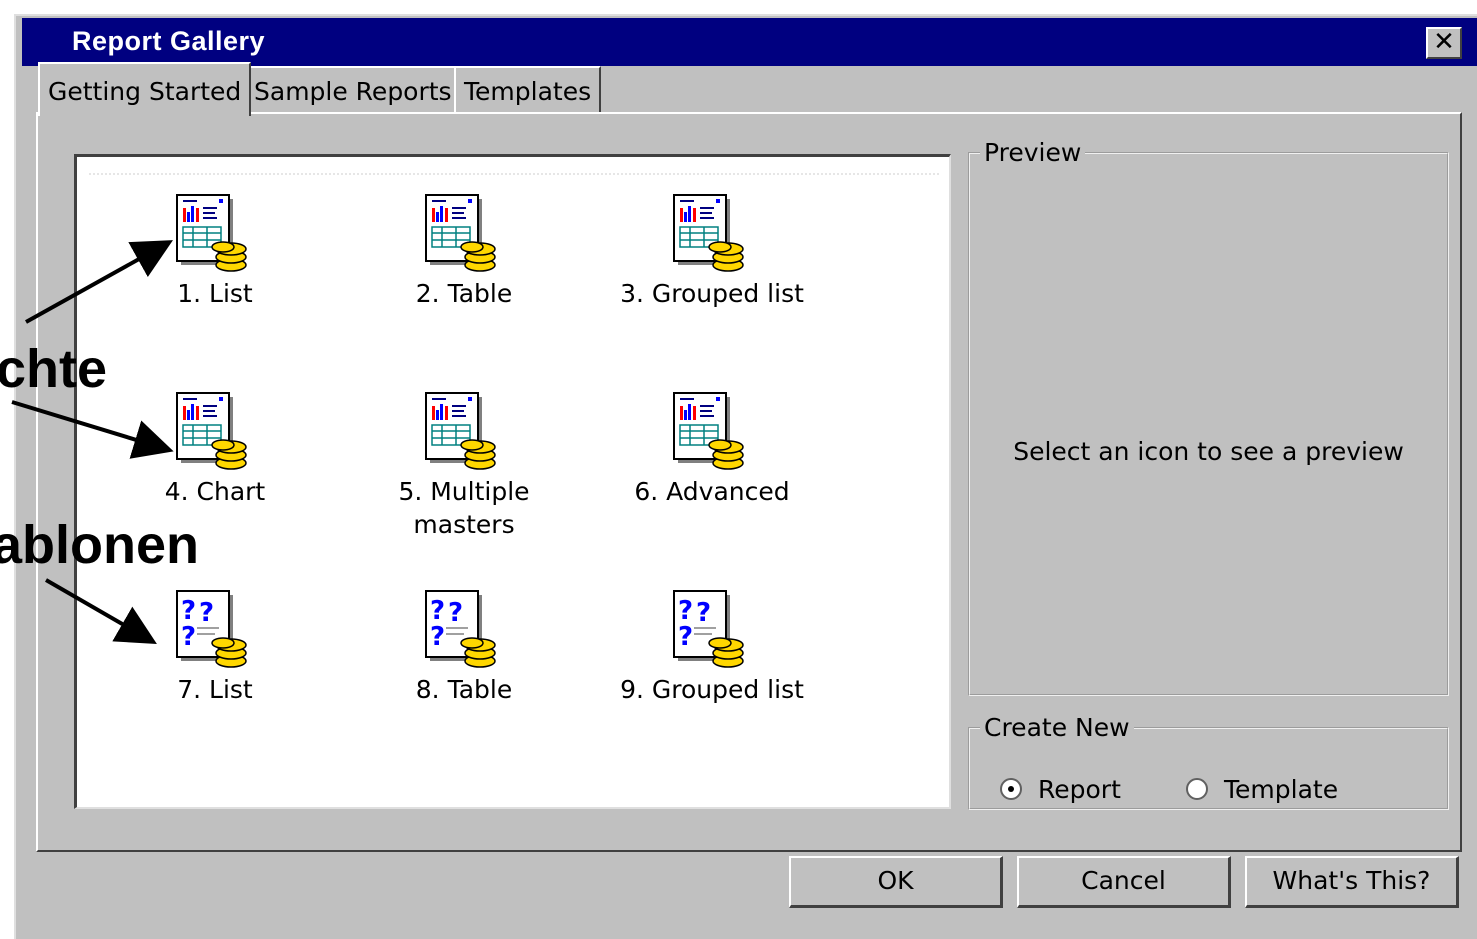  I want to click on arrow-to-chart, so click(92, 429).